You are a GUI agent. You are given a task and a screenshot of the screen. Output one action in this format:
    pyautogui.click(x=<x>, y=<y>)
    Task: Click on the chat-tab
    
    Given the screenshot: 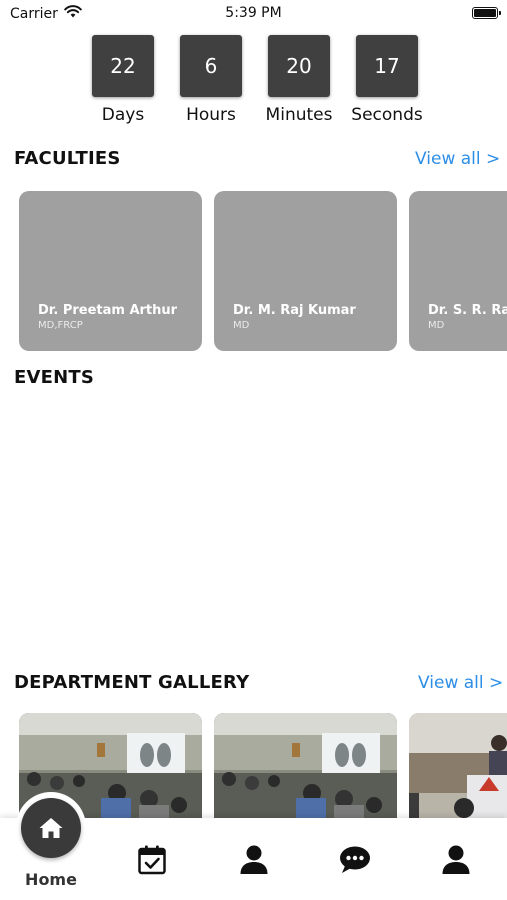 What is the action you would take?
    pyautogui.click(x=355, y=860)
    